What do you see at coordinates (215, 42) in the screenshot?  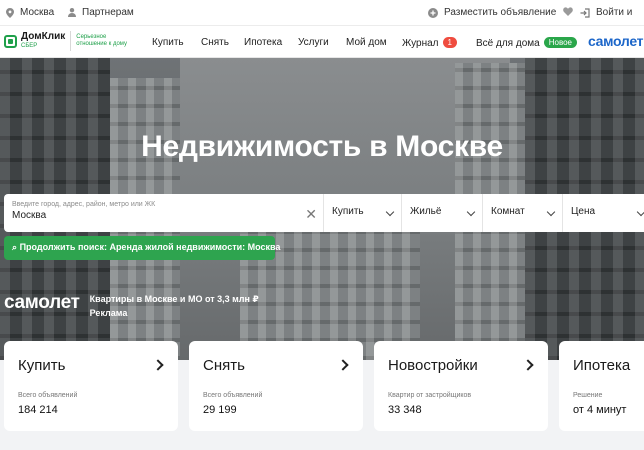 I see `nav-rent: Снять` at bounding box center [215, 42].